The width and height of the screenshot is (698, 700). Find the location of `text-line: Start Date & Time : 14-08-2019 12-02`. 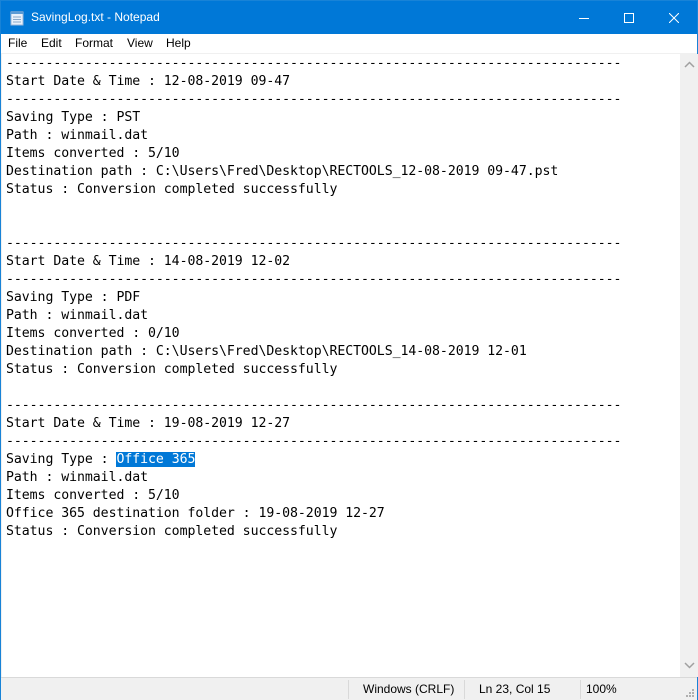

text-line: Start Date & Time : 14-08-2019 12-02 is located at coordinates (148, 261).